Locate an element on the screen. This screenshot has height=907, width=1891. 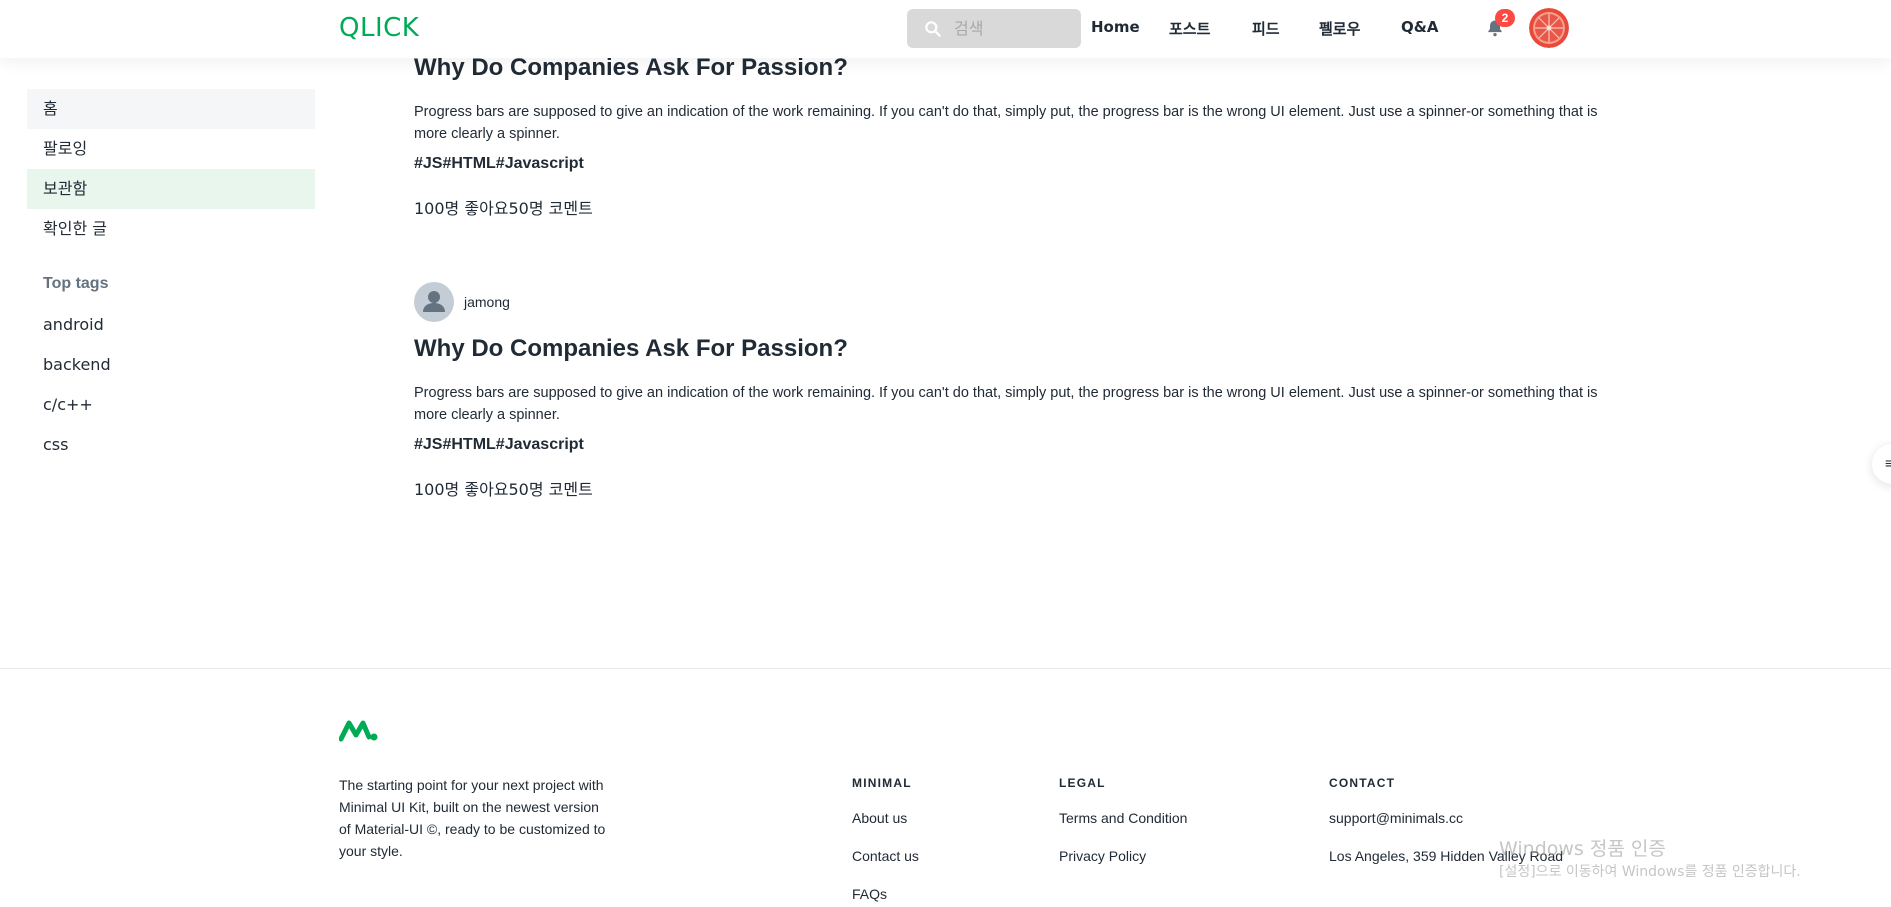
person-icon is located at coordinates (434, 301).